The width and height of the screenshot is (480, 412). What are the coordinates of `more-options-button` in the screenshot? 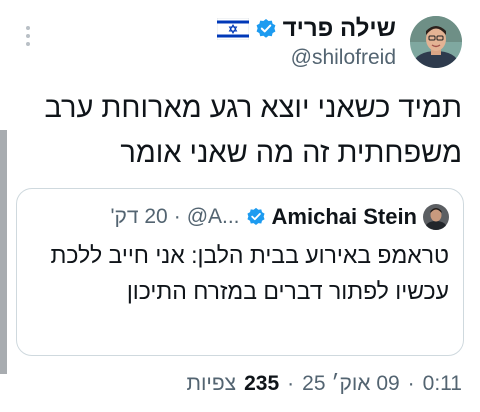 It's located at (28, 36).